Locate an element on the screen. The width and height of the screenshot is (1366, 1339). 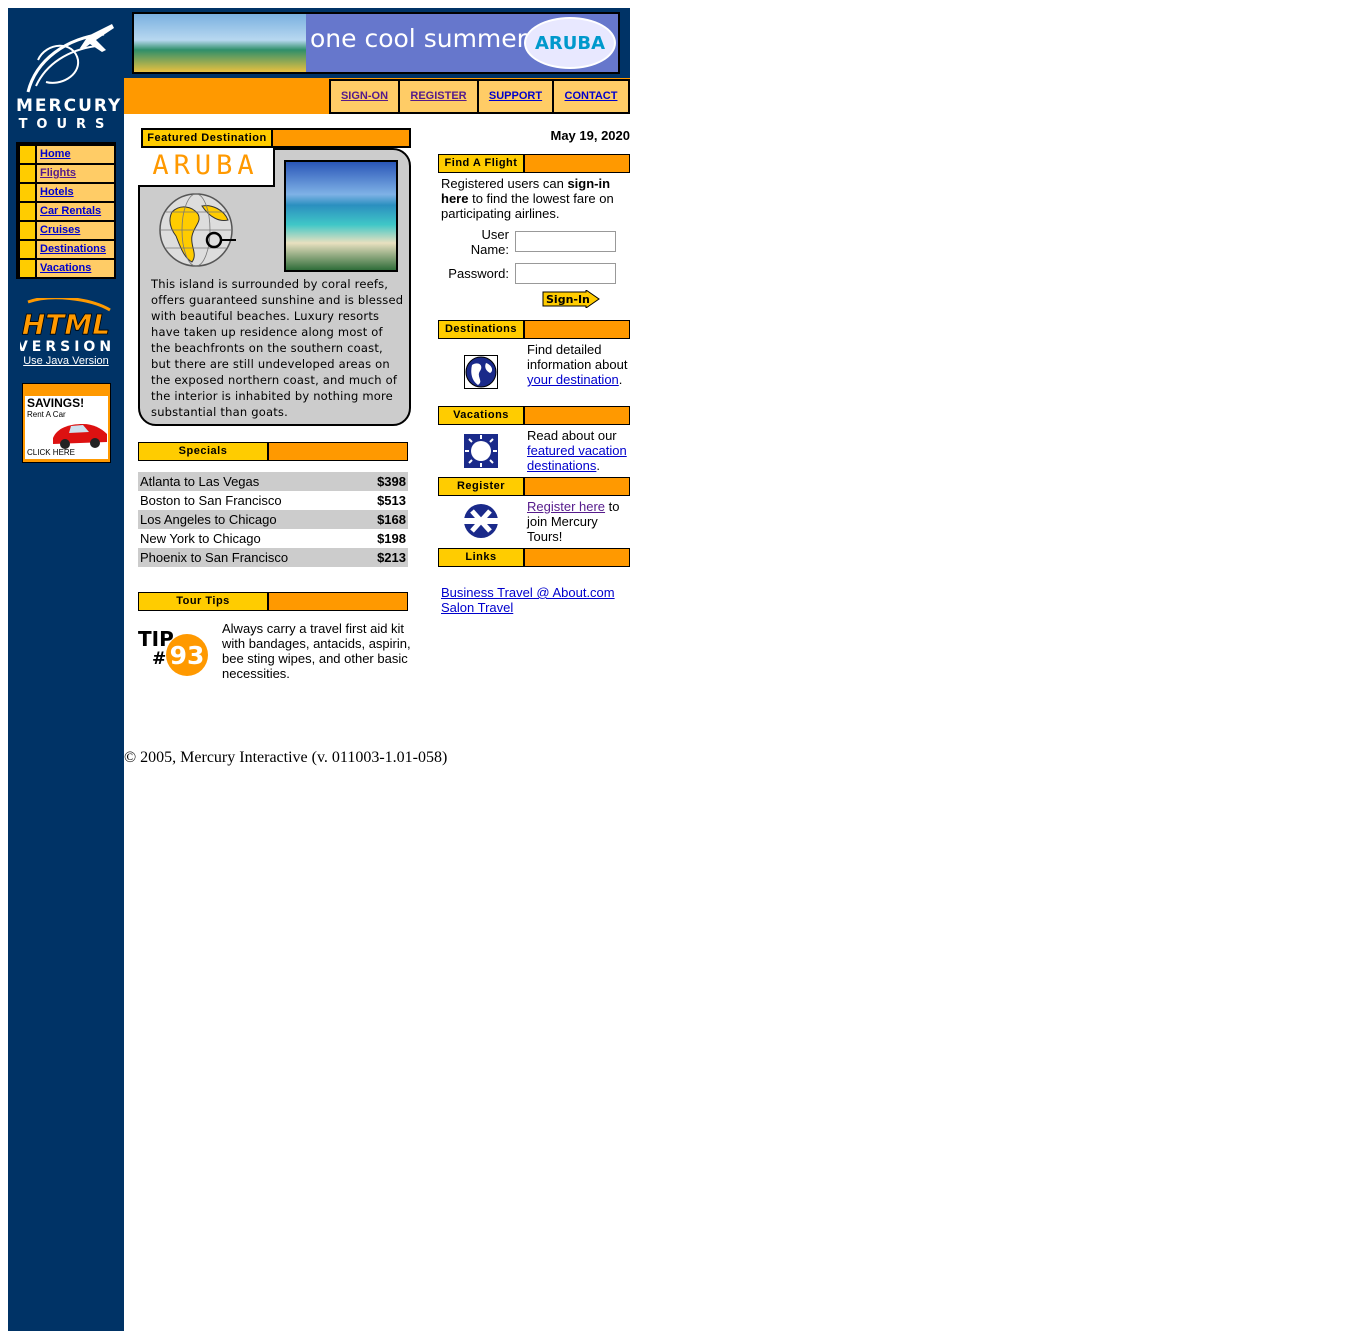
side-nav-item-vacations: Vacations is located at coordinates (67, 268).